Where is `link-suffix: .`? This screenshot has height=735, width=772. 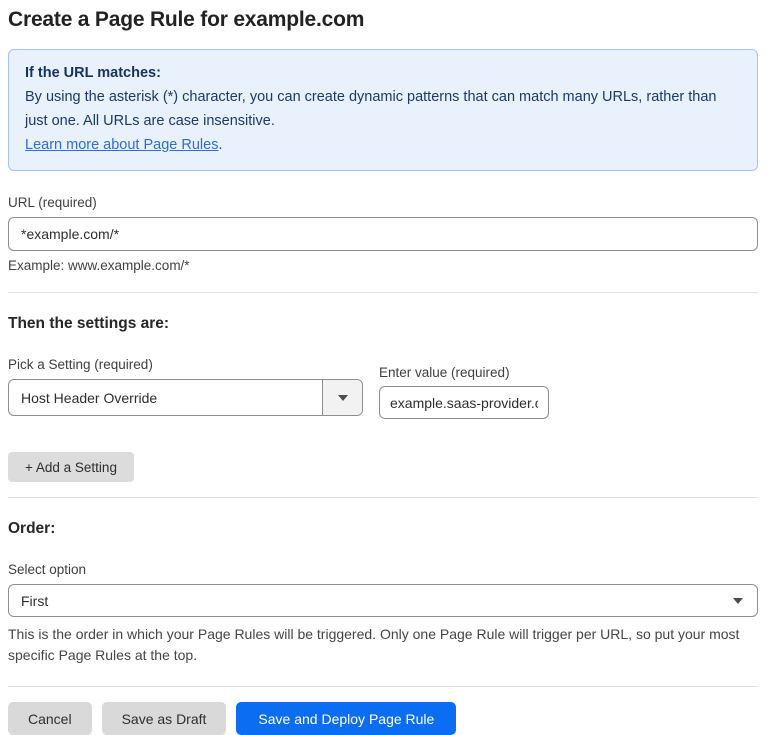
link-suffix: . is located at coordinates (220, 145).